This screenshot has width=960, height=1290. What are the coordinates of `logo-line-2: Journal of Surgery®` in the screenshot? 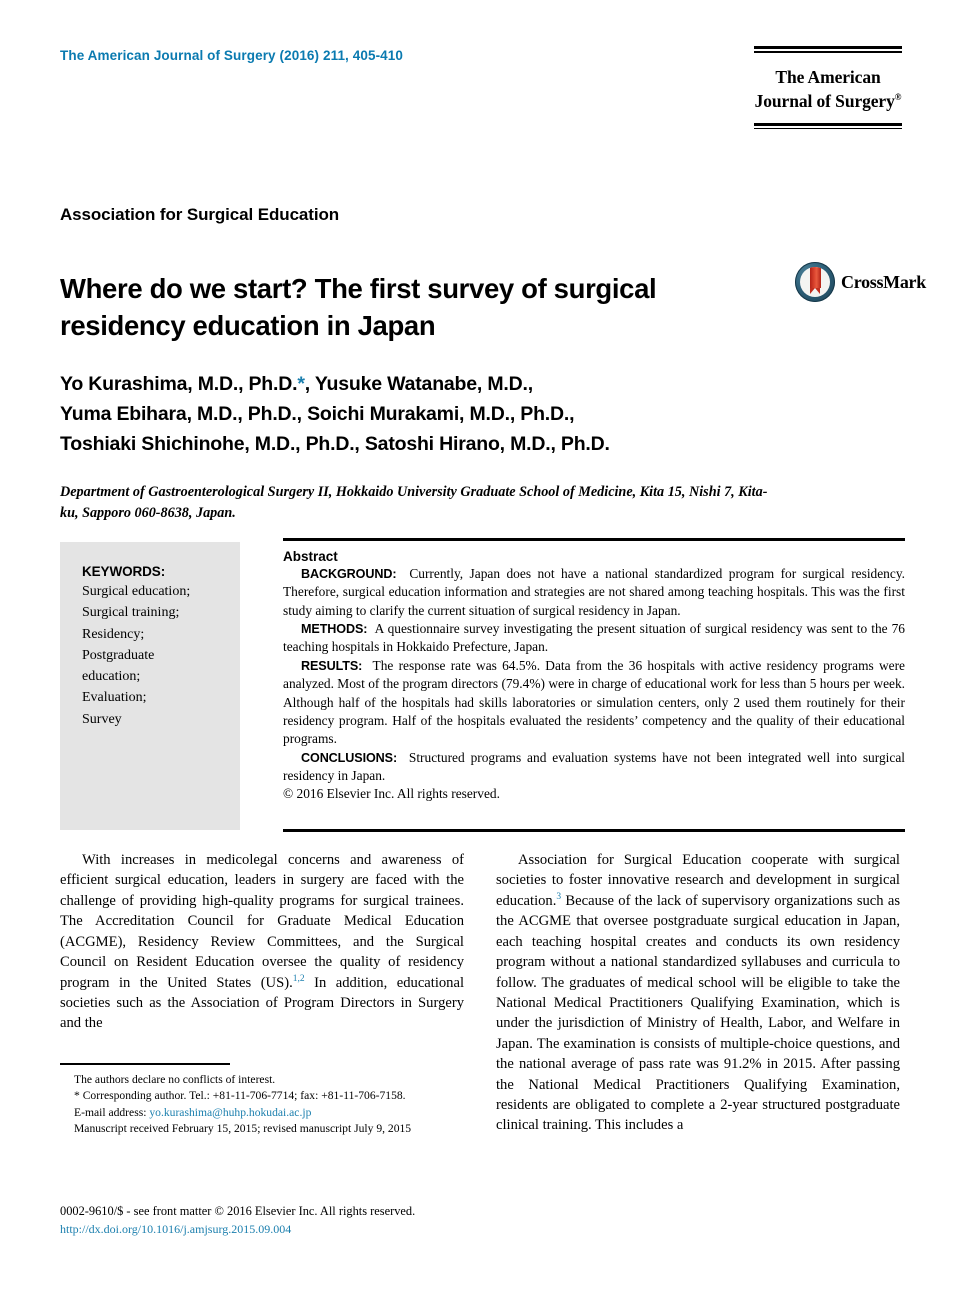 It's located at (828, 100).